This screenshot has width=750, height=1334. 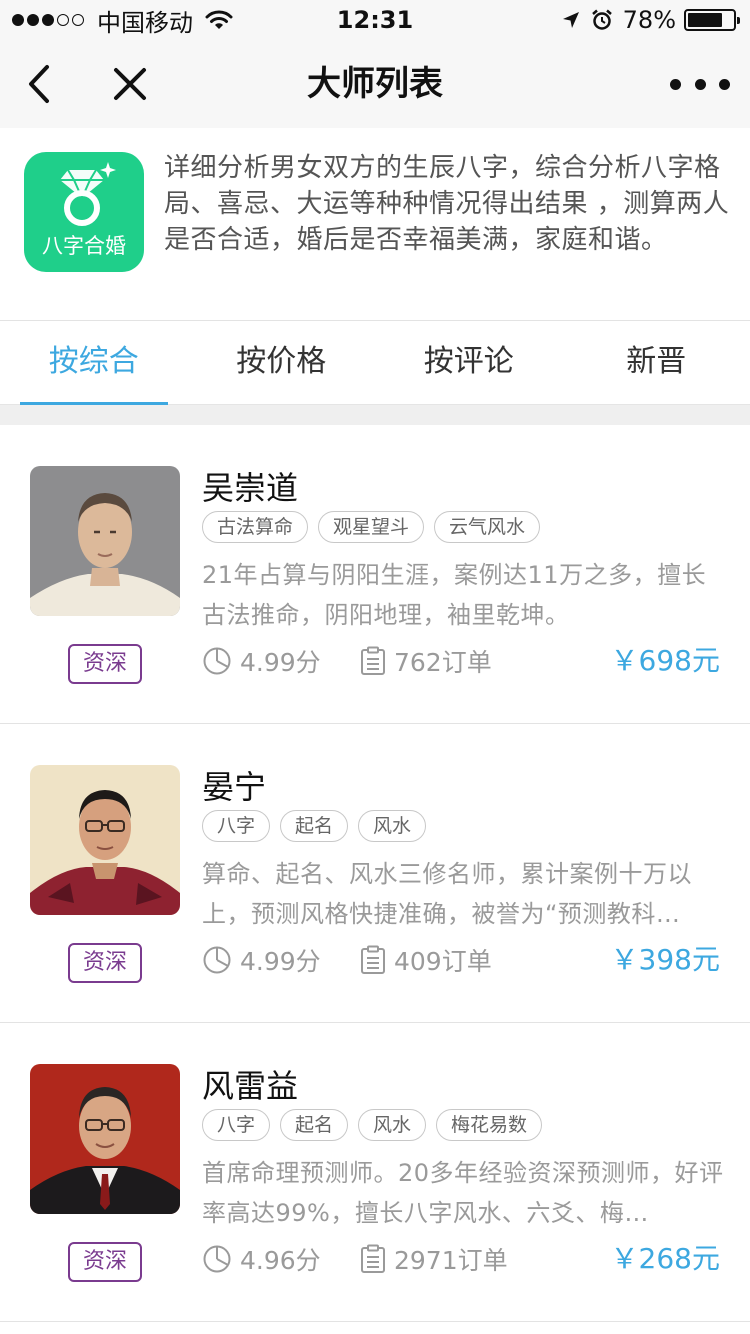 What do you see at coordinates (454, 595) in the screenshot?
I see `master-description: 21年占算与阴阳生涯，案例达11万之多，擅长古法推命，阴阳地理，袖里乾坤。` at bounding box center [454, 595].